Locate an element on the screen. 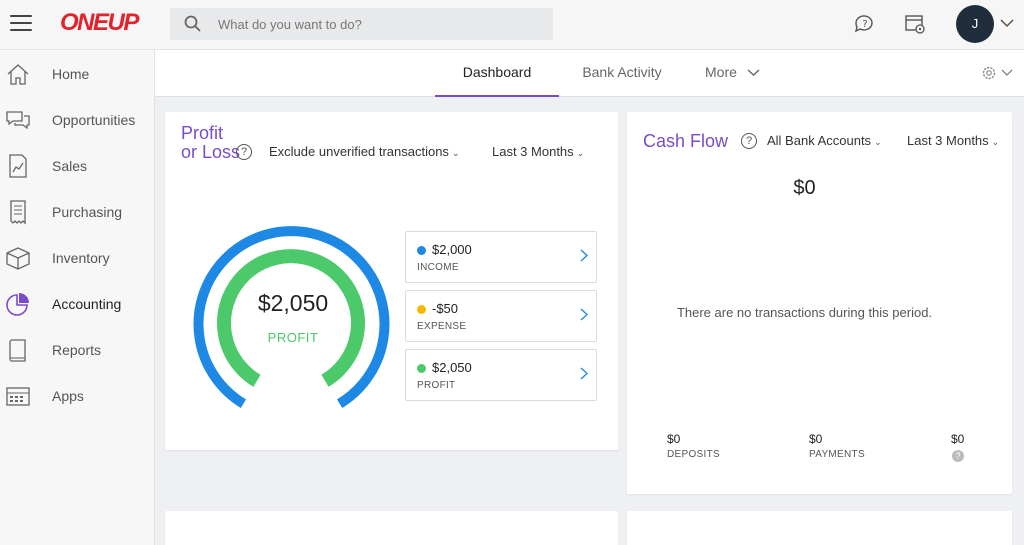 The height and width of the screenshot is (545, 1024). sidebar-item-accounting: Accounting is located at coordinates (77, 303).